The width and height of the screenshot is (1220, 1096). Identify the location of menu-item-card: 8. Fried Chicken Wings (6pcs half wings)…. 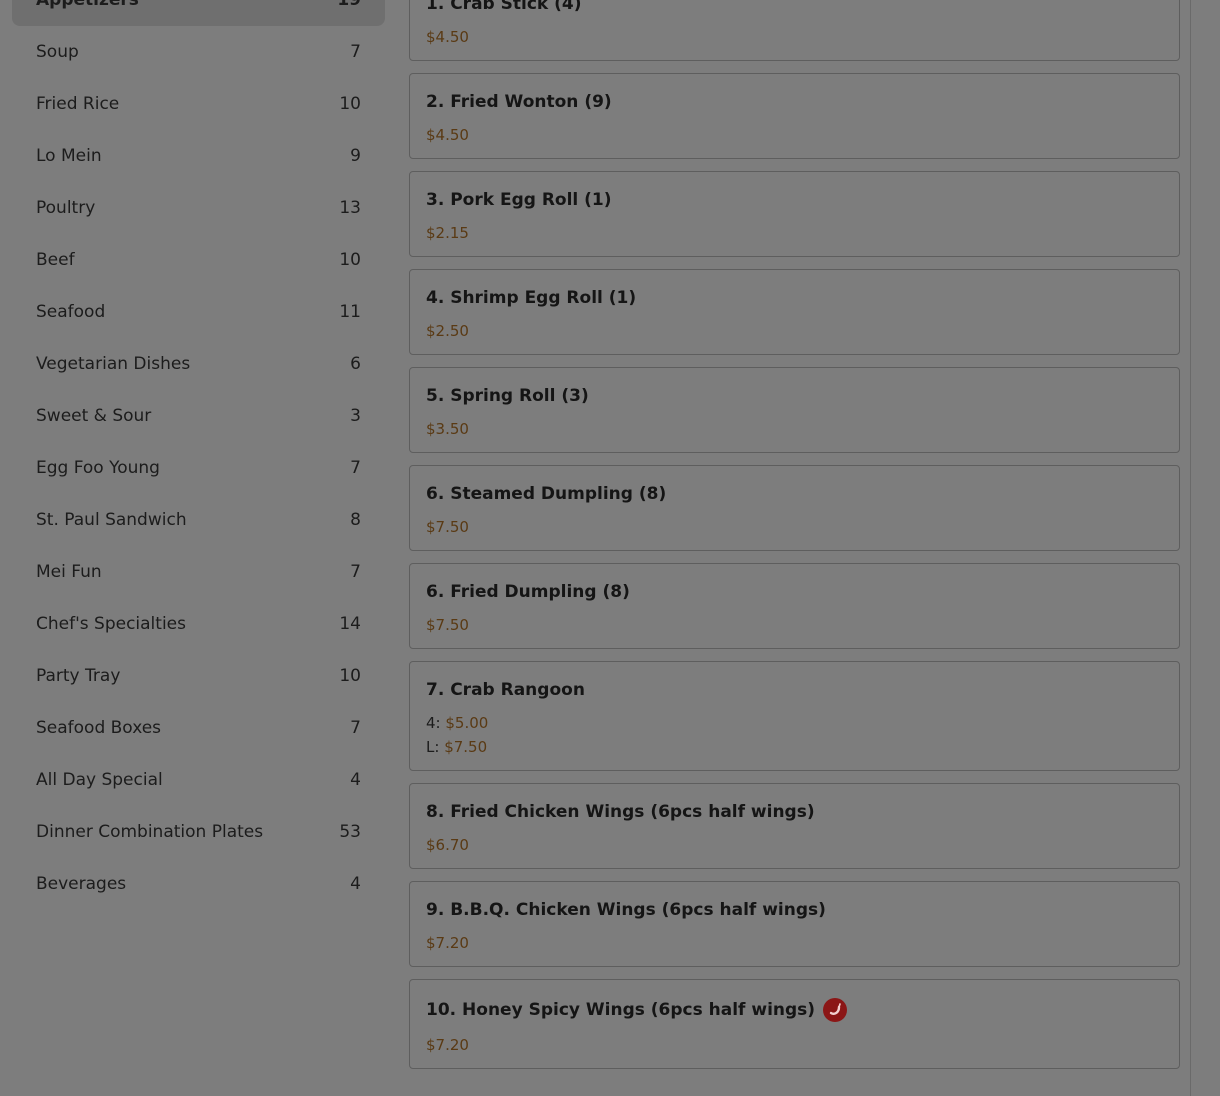
(794, 826).